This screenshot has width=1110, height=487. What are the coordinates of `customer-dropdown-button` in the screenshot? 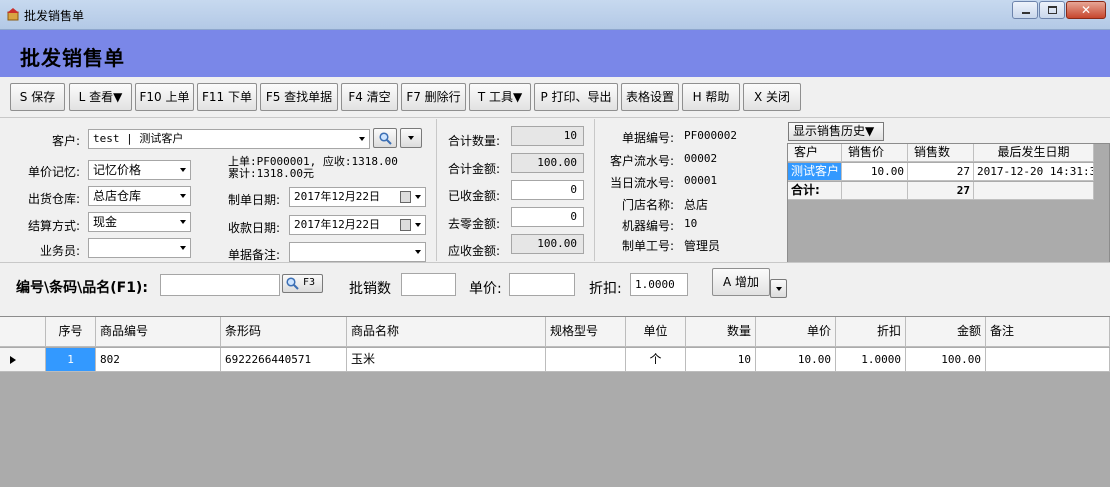 It's located at (411, 138).